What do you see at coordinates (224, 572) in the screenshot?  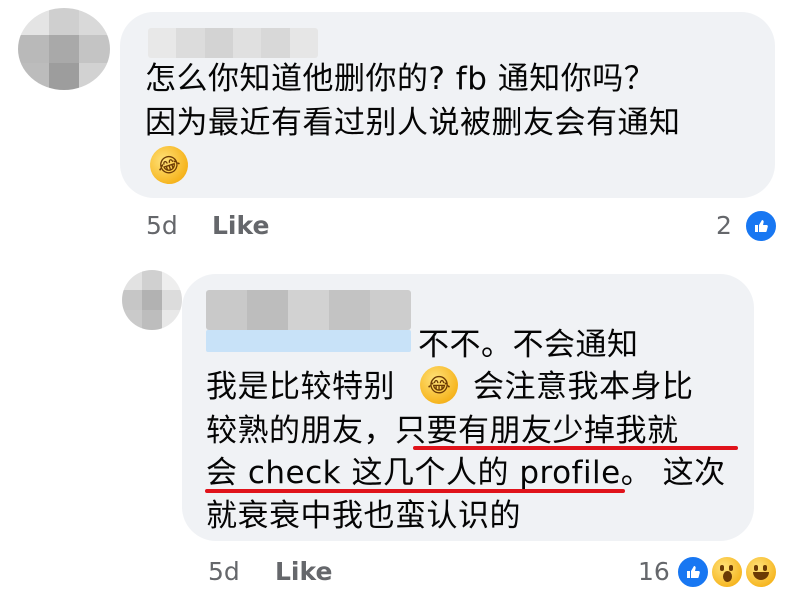 I see `reply-timestamp: 5d` at bounding box center [224, 572].